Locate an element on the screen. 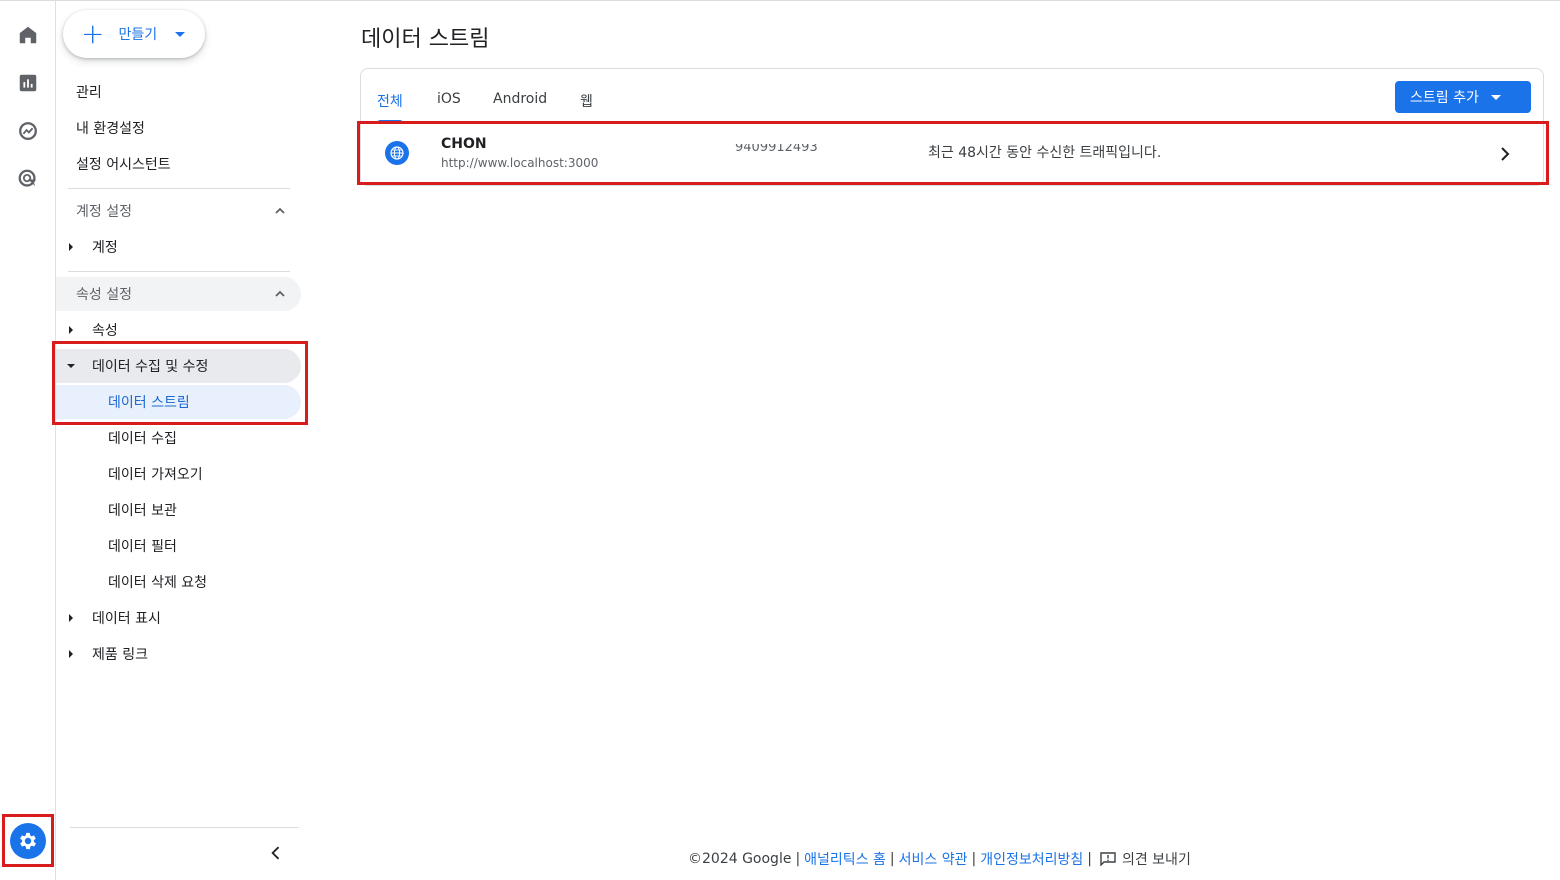 This screenshot has width=1560, height=880. nav-item-my-settings: 내 환경설정 is located at coordinates (178, 128).